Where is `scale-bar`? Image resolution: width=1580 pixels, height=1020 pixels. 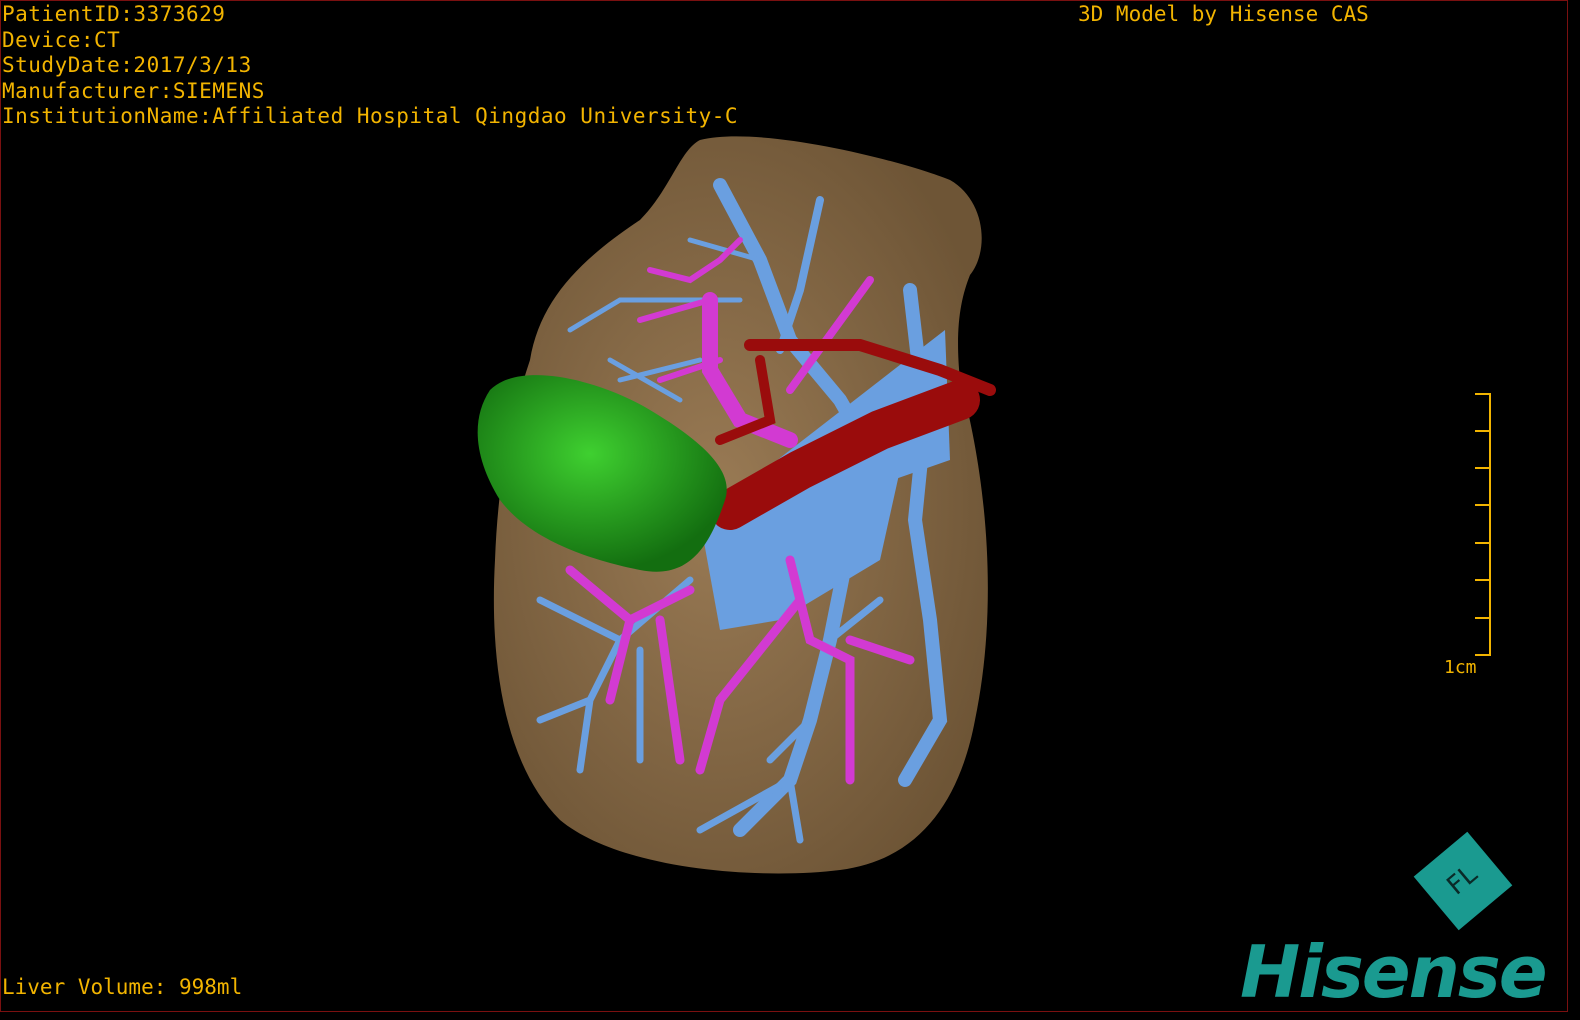 scale-bar is located at coordinates (1483, 524).